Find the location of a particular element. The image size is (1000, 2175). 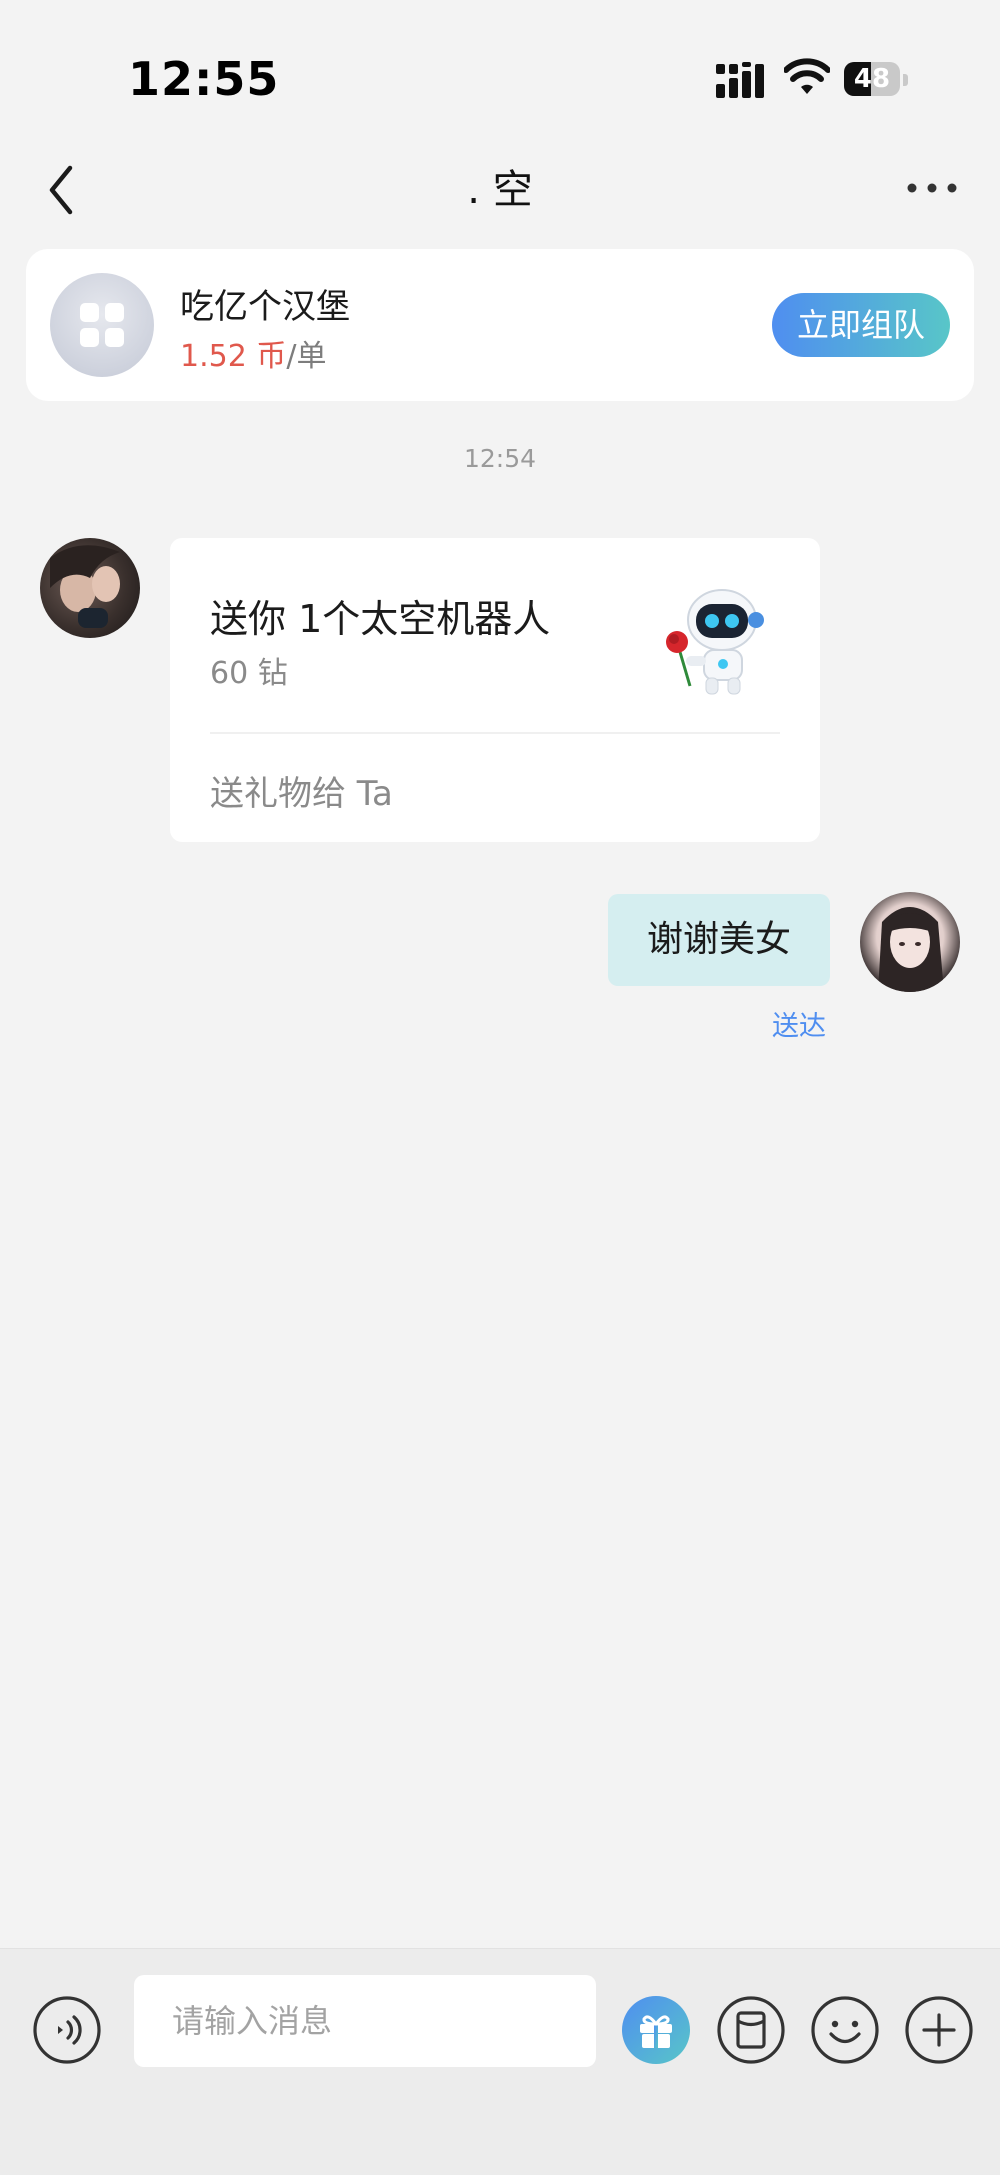

team-card: 吃亿个汉堡 1.52 币/单 立即组队 is located at coordinates (500, 325).